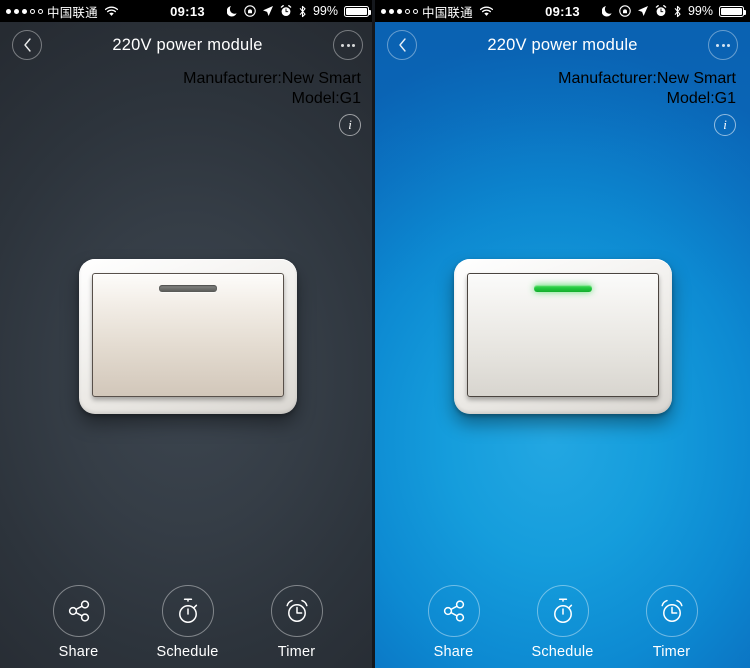 Image resolution: width=750 pixels, height=668 pixels. I want to click on power-switch-on, so click(562, 336).